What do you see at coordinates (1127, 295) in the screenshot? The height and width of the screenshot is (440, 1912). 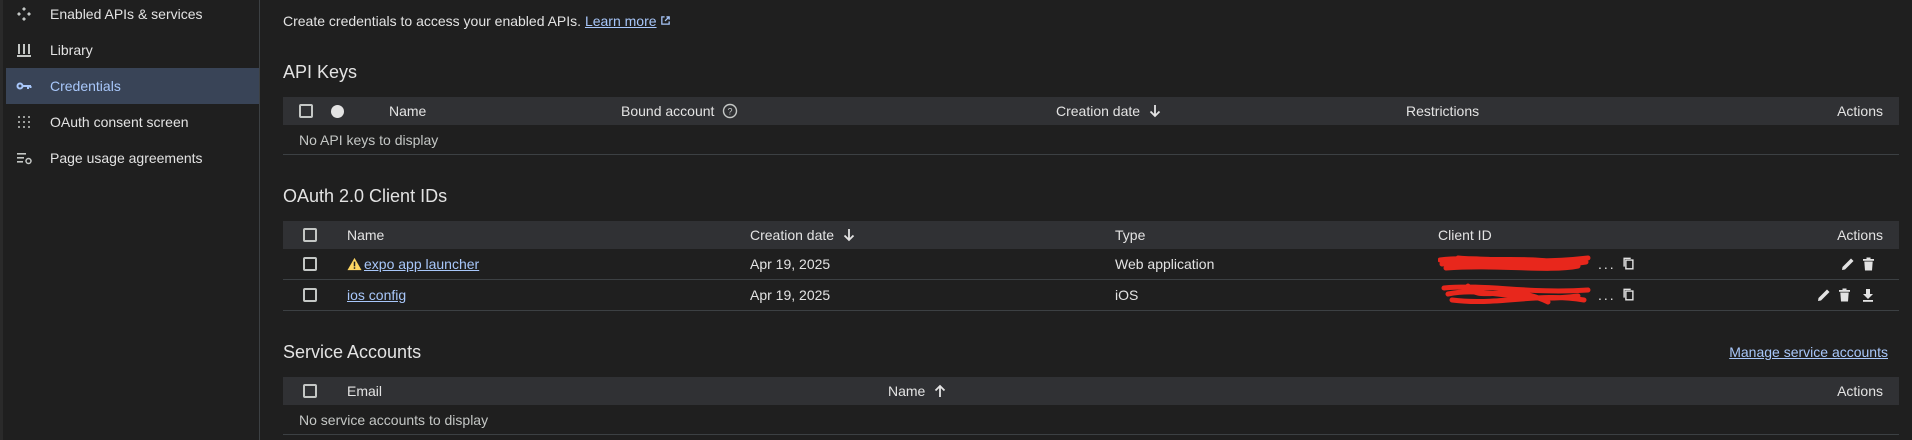 I see `type-cell: iOS` at bounding box center [1127, 295].